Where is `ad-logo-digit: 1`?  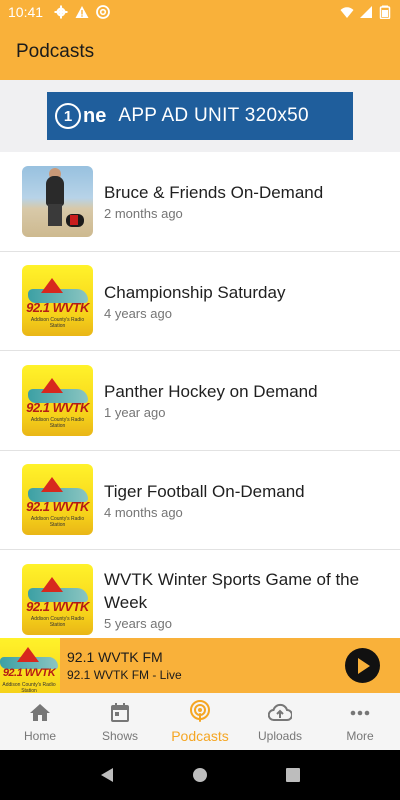
ad-logo-digit: 1 is located at coordinates (68, 116).